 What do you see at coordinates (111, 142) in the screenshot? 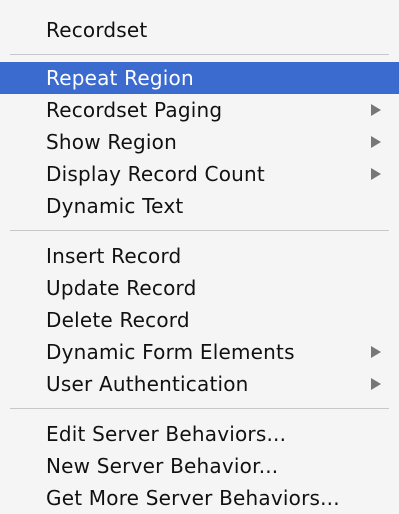
I see `menu-item-label: Show Region` at bounding box center [111, 142].